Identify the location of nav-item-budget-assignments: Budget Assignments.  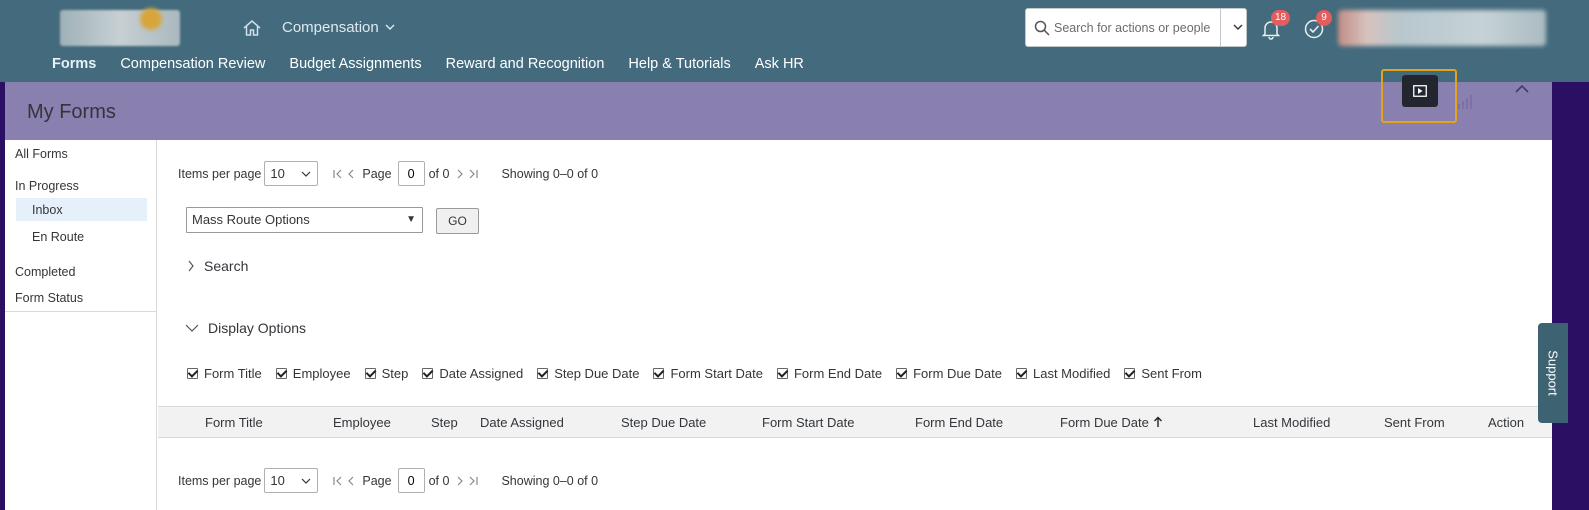
(355, 68).